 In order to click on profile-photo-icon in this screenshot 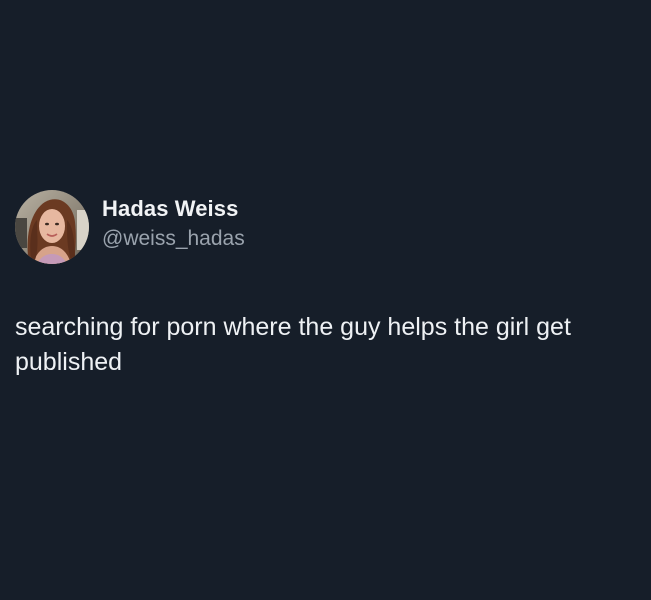, I will do `click(52, 227)`.